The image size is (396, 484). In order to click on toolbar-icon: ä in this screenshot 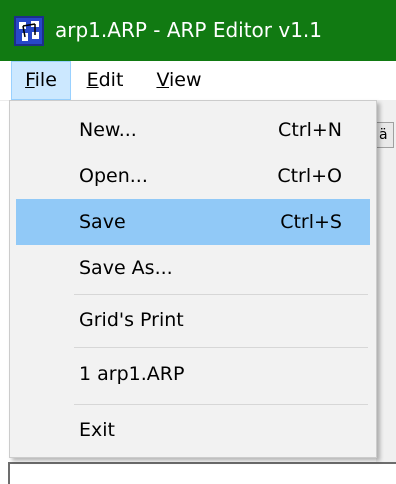, I will do `click(383, 135)`.